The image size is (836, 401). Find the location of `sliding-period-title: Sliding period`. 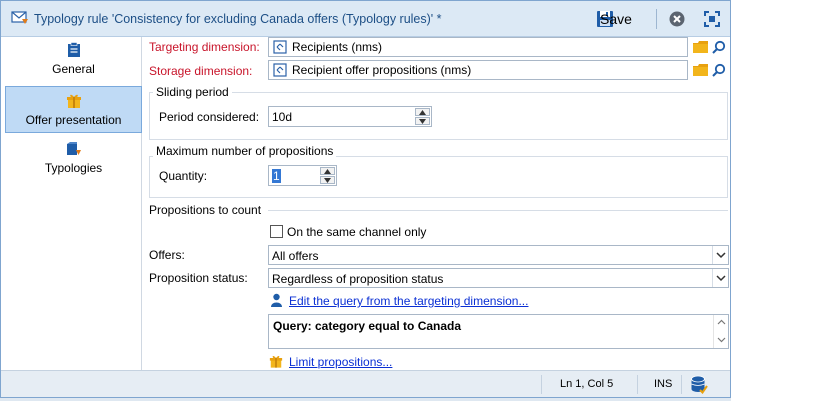

sliding-period-title: Sliding period is located at coordinates (192, 92).